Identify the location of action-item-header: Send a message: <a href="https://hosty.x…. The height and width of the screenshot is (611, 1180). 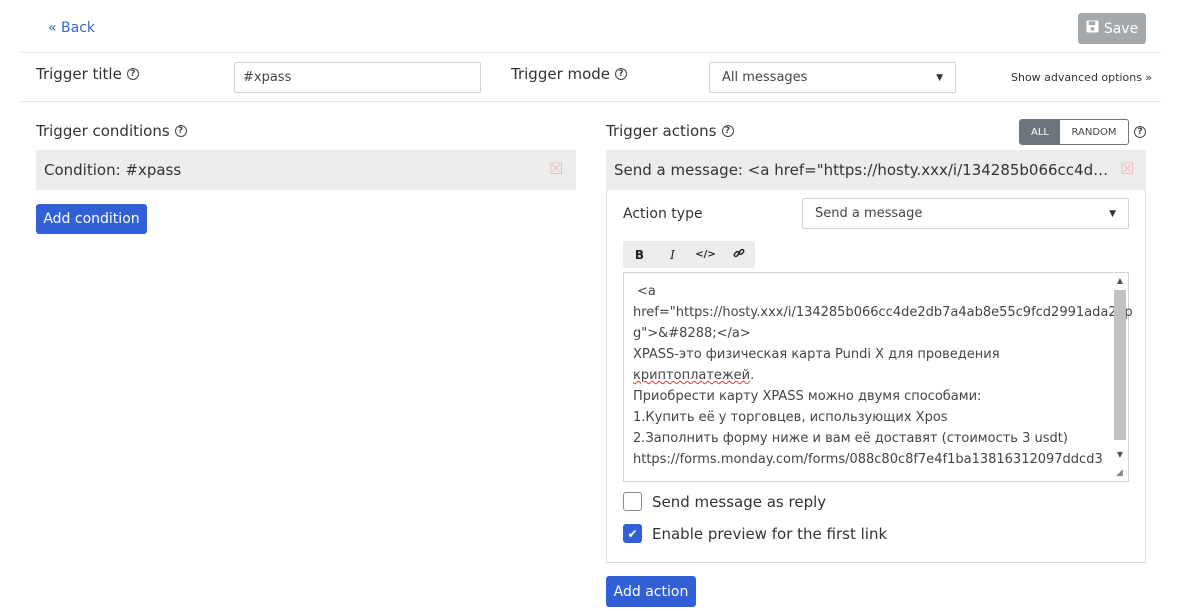
(876, 170).